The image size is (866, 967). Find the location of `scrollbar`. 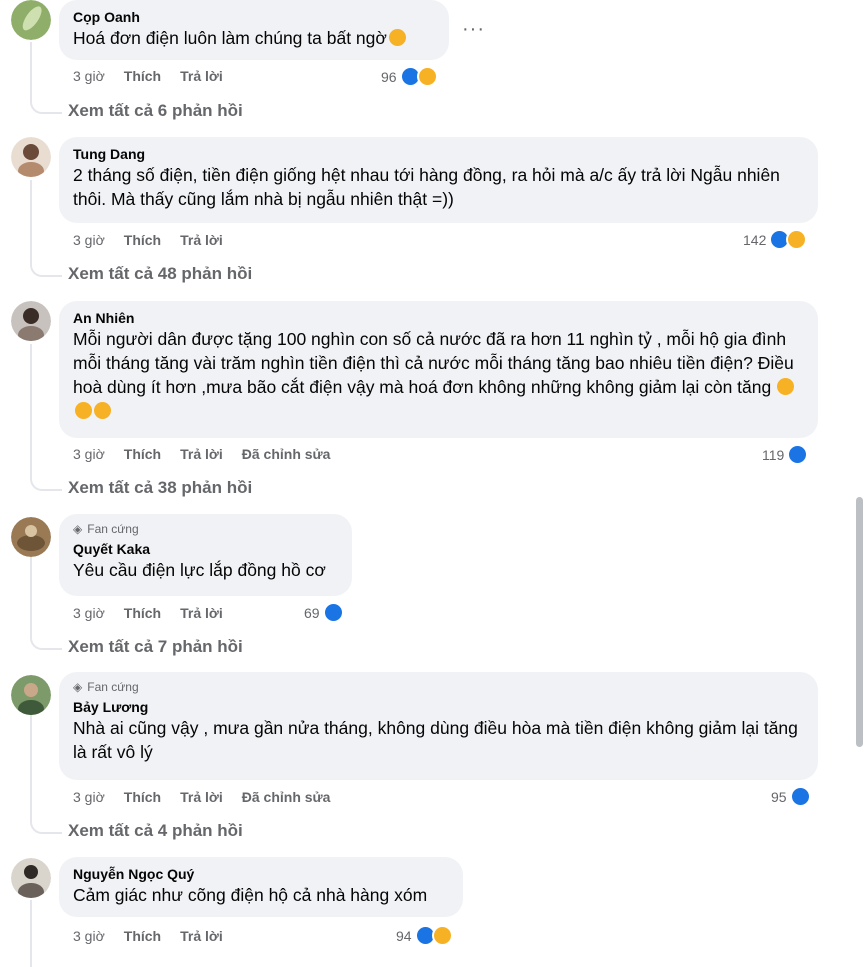

scrollbar is located at coordinates (859, 622).